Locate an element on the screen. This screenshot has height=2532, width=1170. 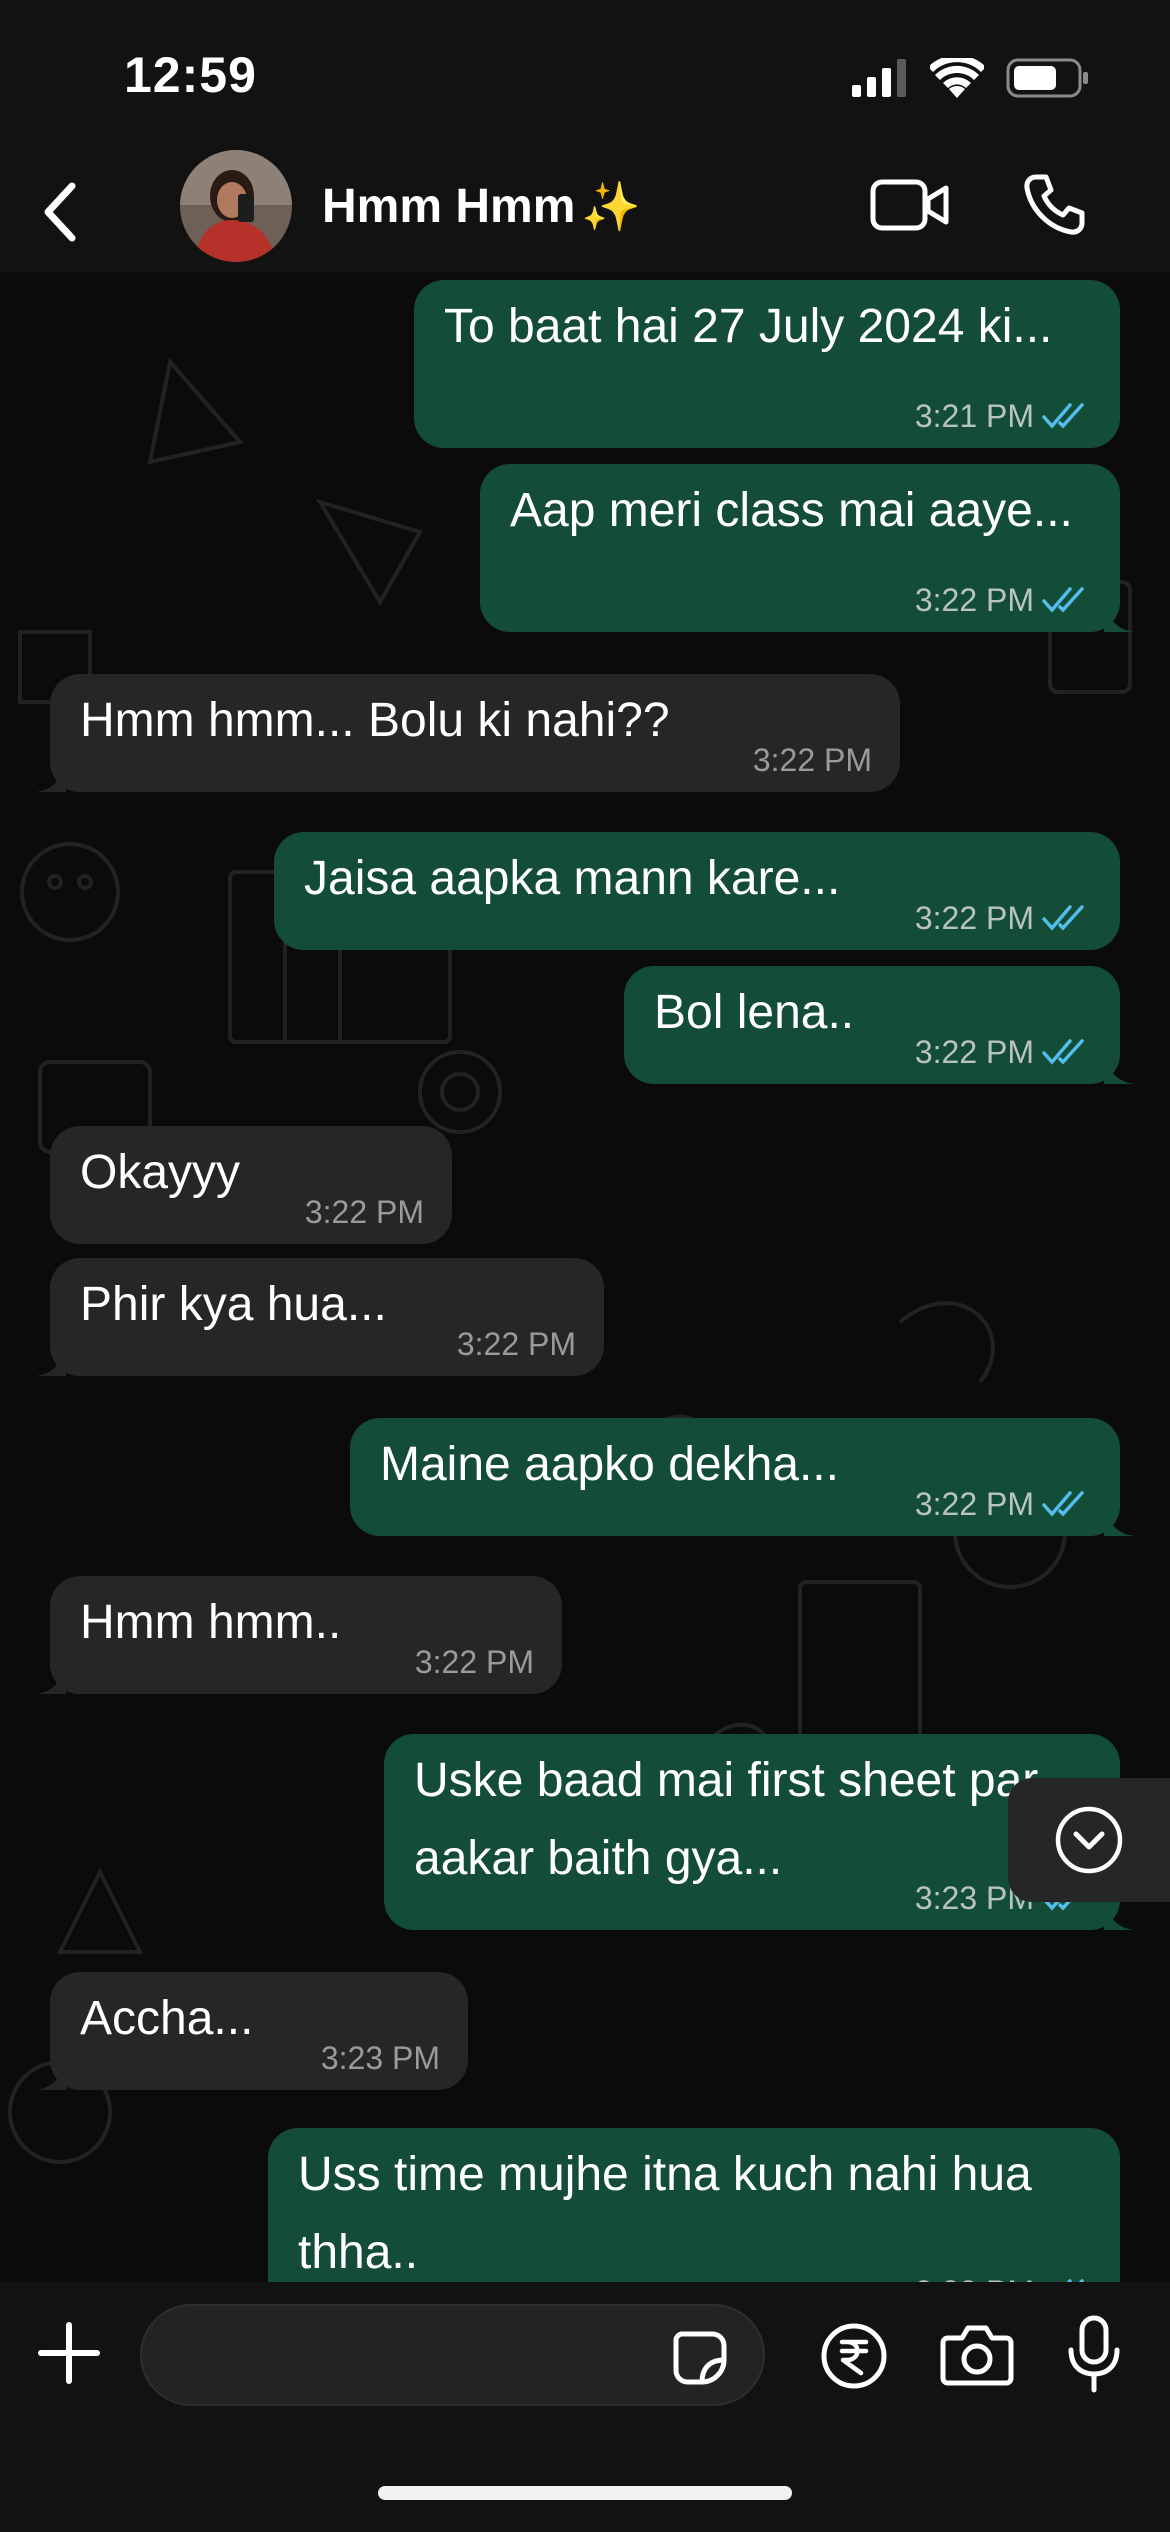
status-bar: 12:59 is located at coordinates (585, 75).